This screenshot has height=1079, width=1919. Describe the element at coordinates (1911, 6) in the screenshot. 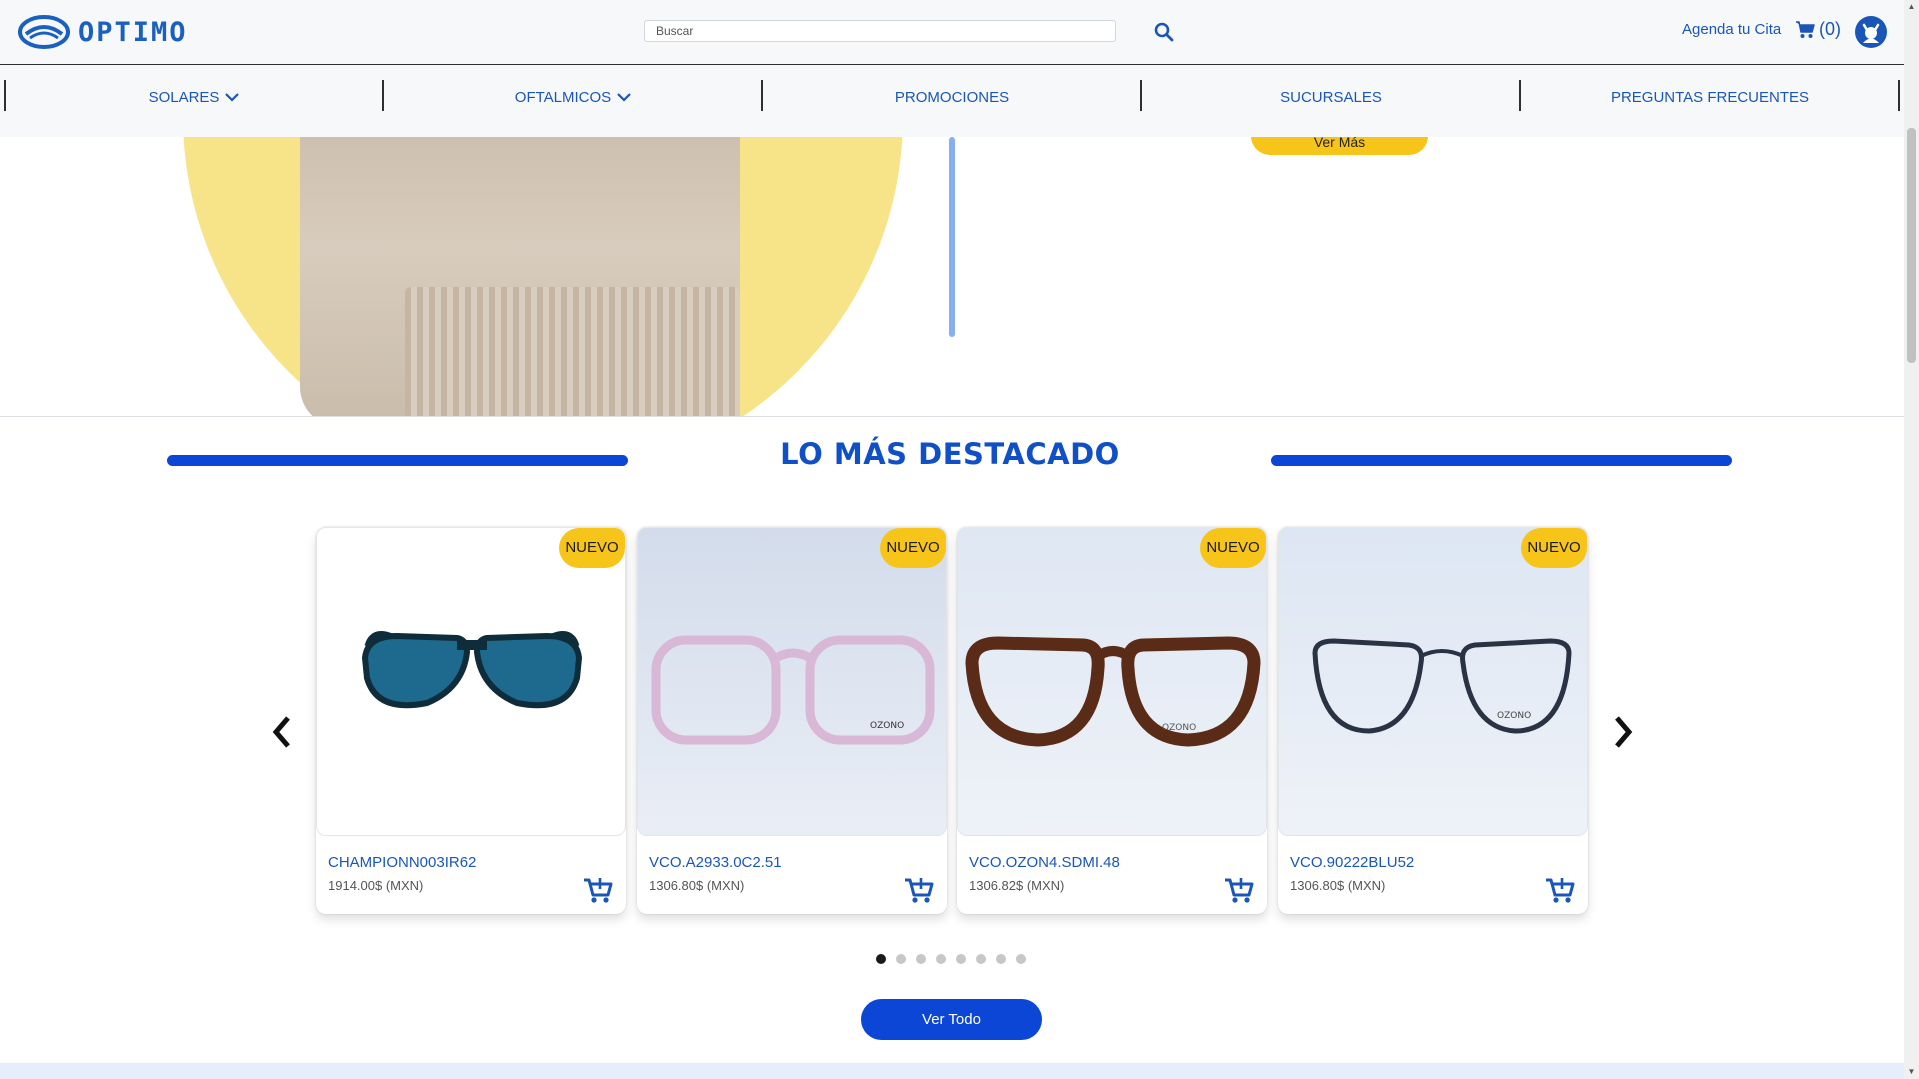

I see `scroll-up-icon: ▲` at that location.